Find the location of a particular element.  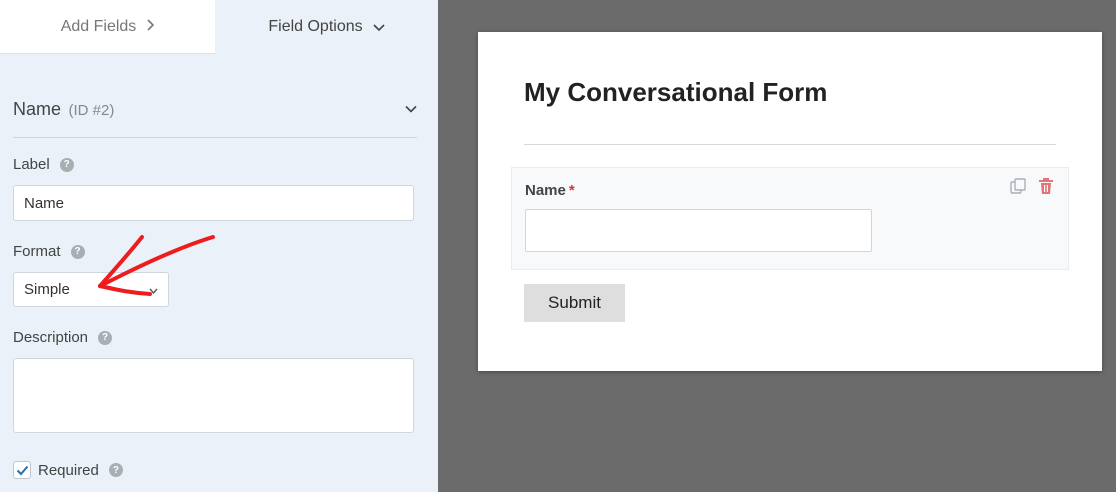

name-field-label: Name * is located at coordinates (550, 190).